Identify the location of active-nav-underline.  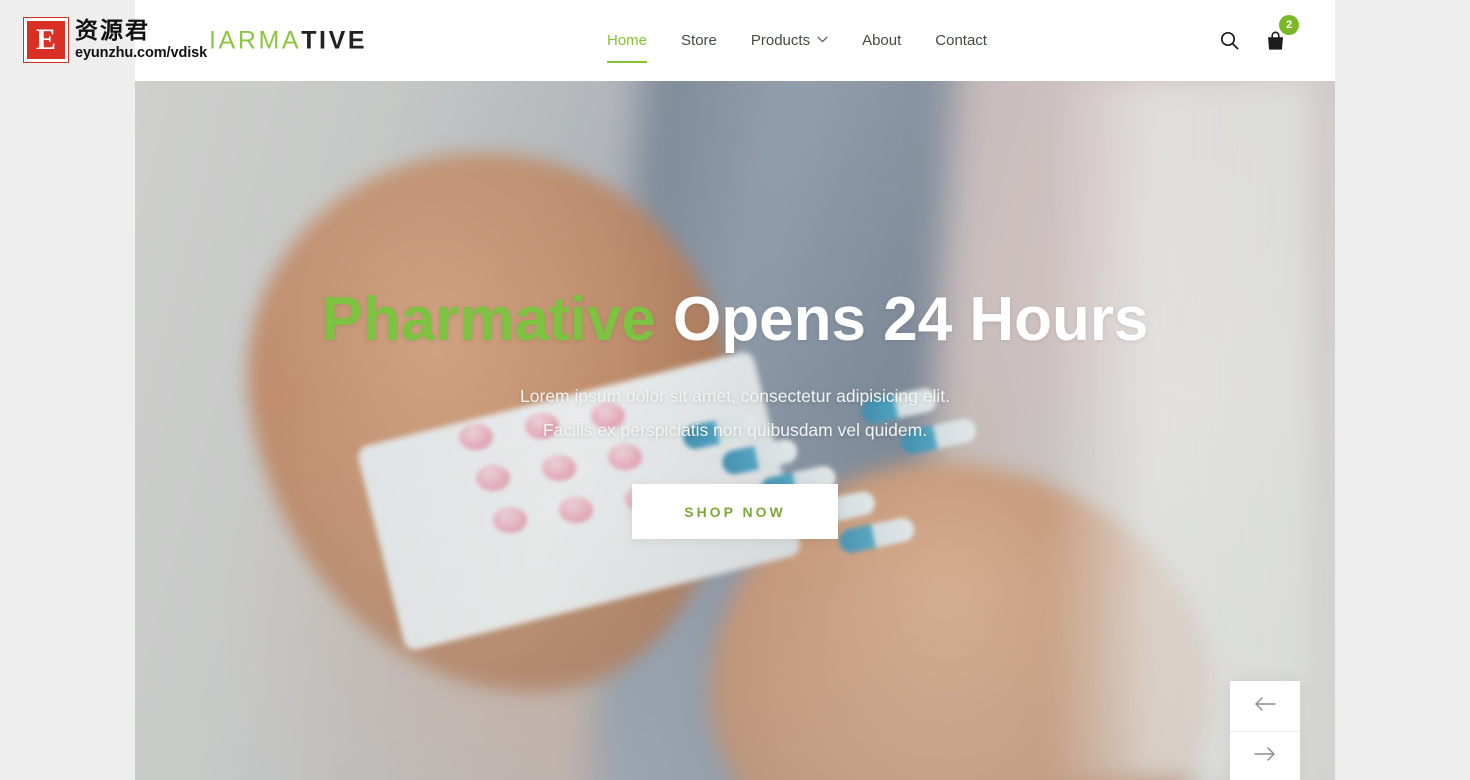
(627, 62).